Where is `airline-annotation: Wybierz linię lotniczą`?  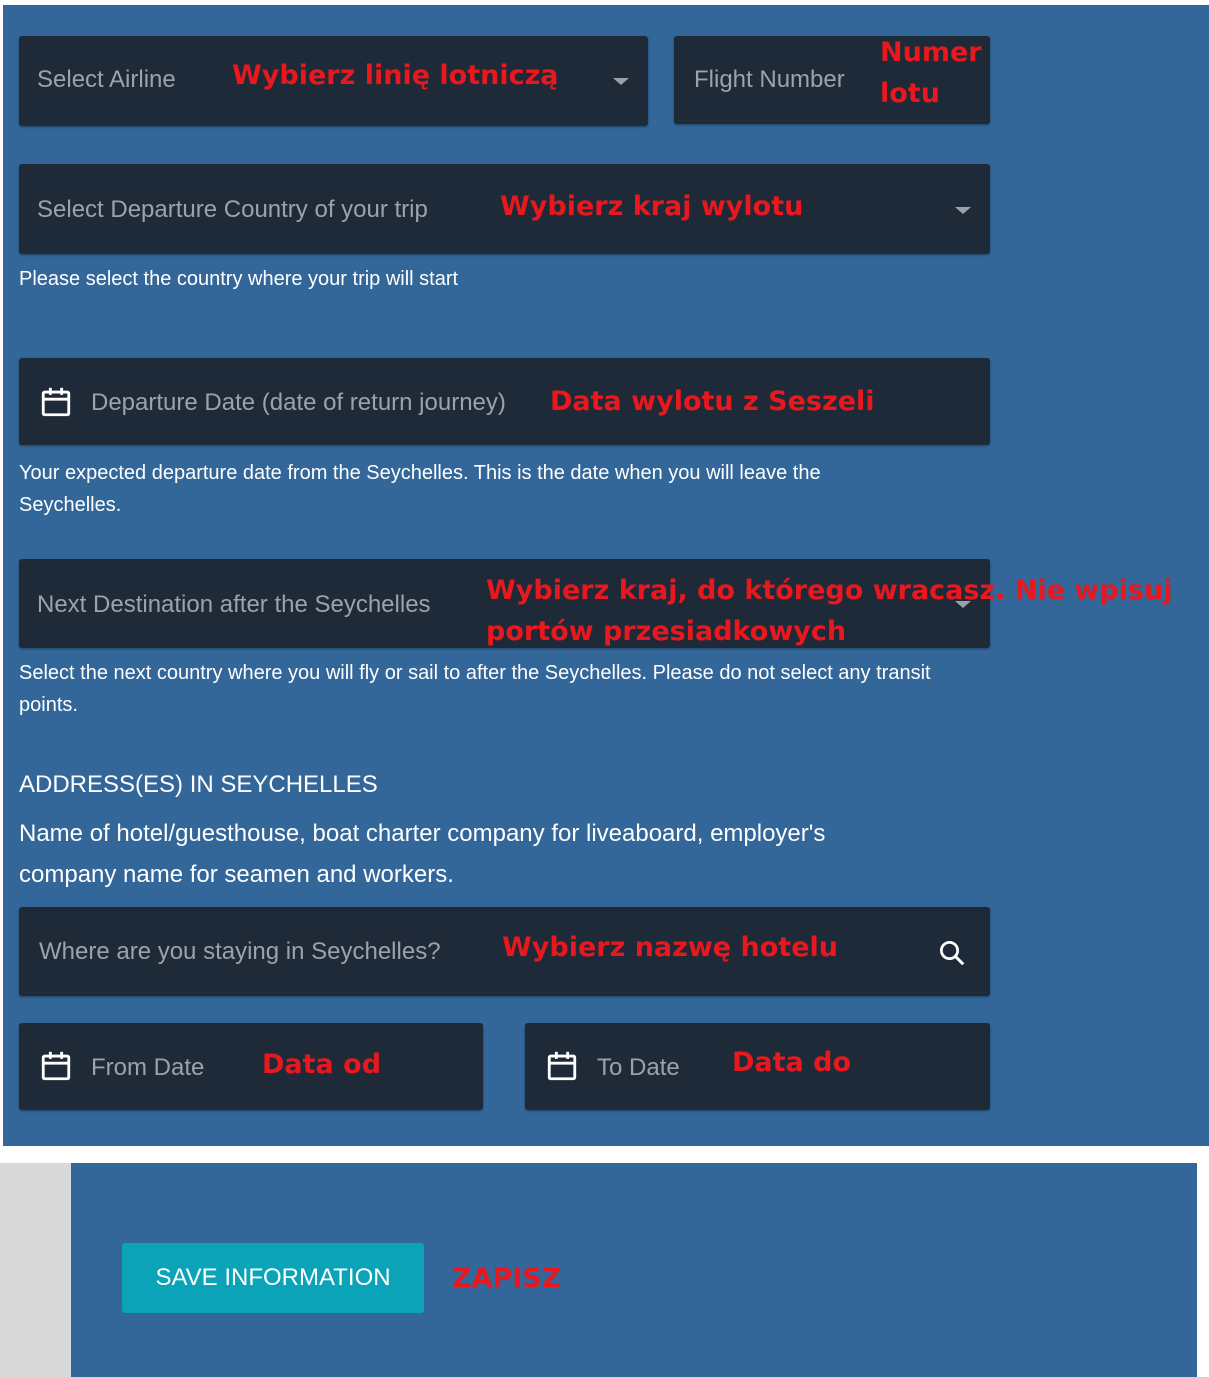
airline-annotation: Wybierz linię lotniczą is located at coordinates (395, 75).